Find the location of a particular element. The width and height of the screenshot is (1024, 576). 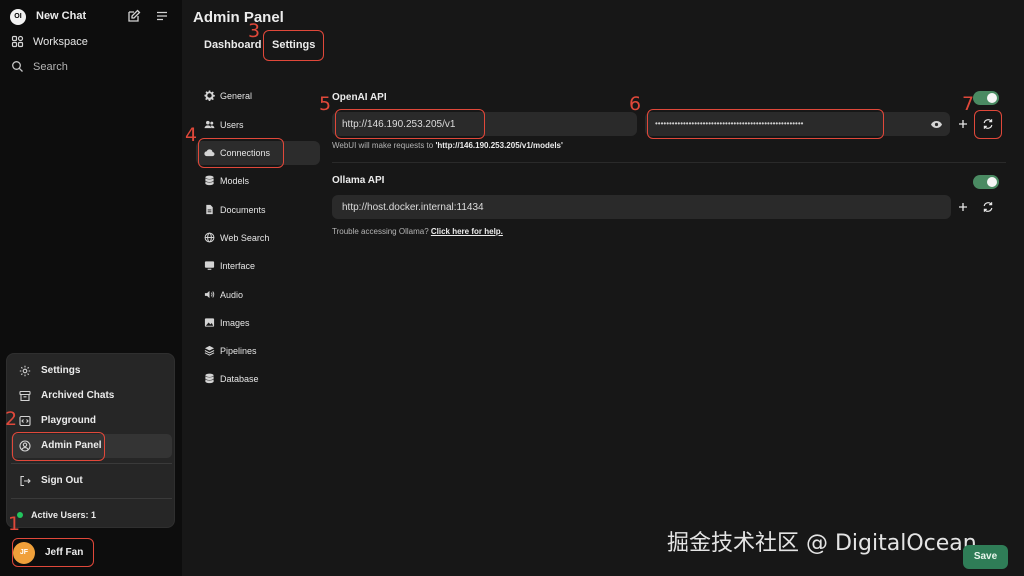

settings-nav-documents: Documents is located at coordinates (258, 210).